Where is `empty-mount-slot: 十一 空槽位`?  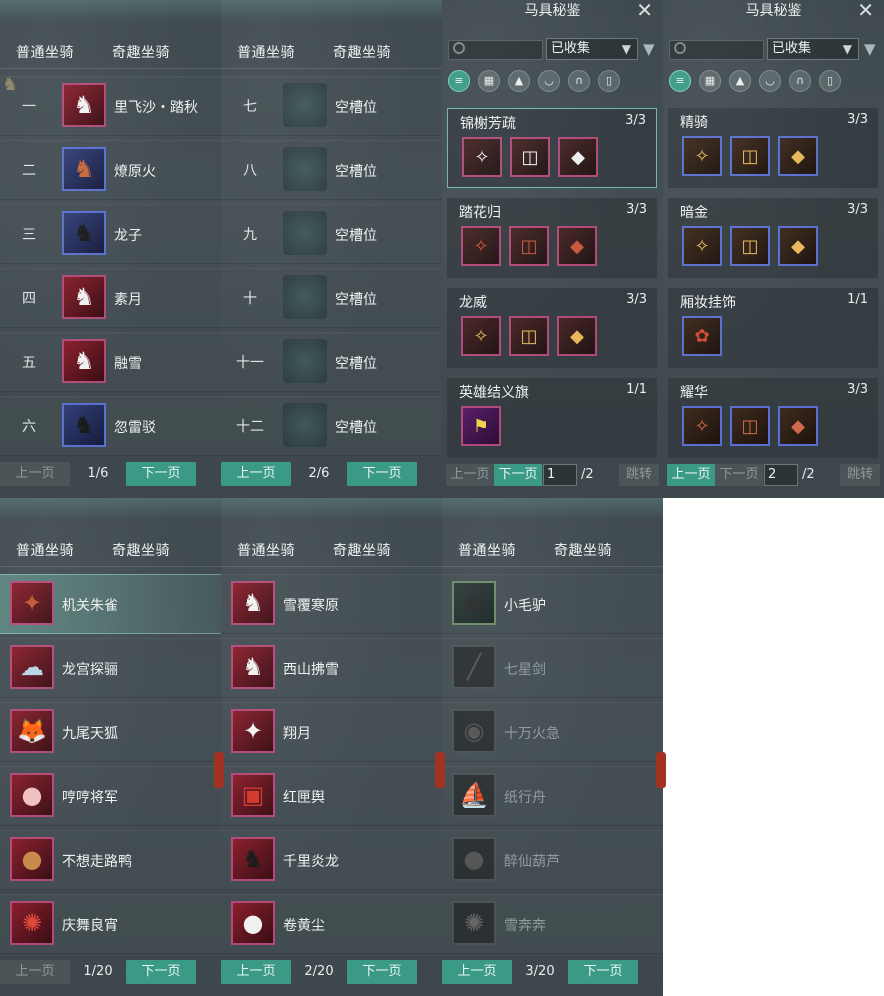 empty-mount-slot: 十一 空槽位 is located at coordinates (331, 362).